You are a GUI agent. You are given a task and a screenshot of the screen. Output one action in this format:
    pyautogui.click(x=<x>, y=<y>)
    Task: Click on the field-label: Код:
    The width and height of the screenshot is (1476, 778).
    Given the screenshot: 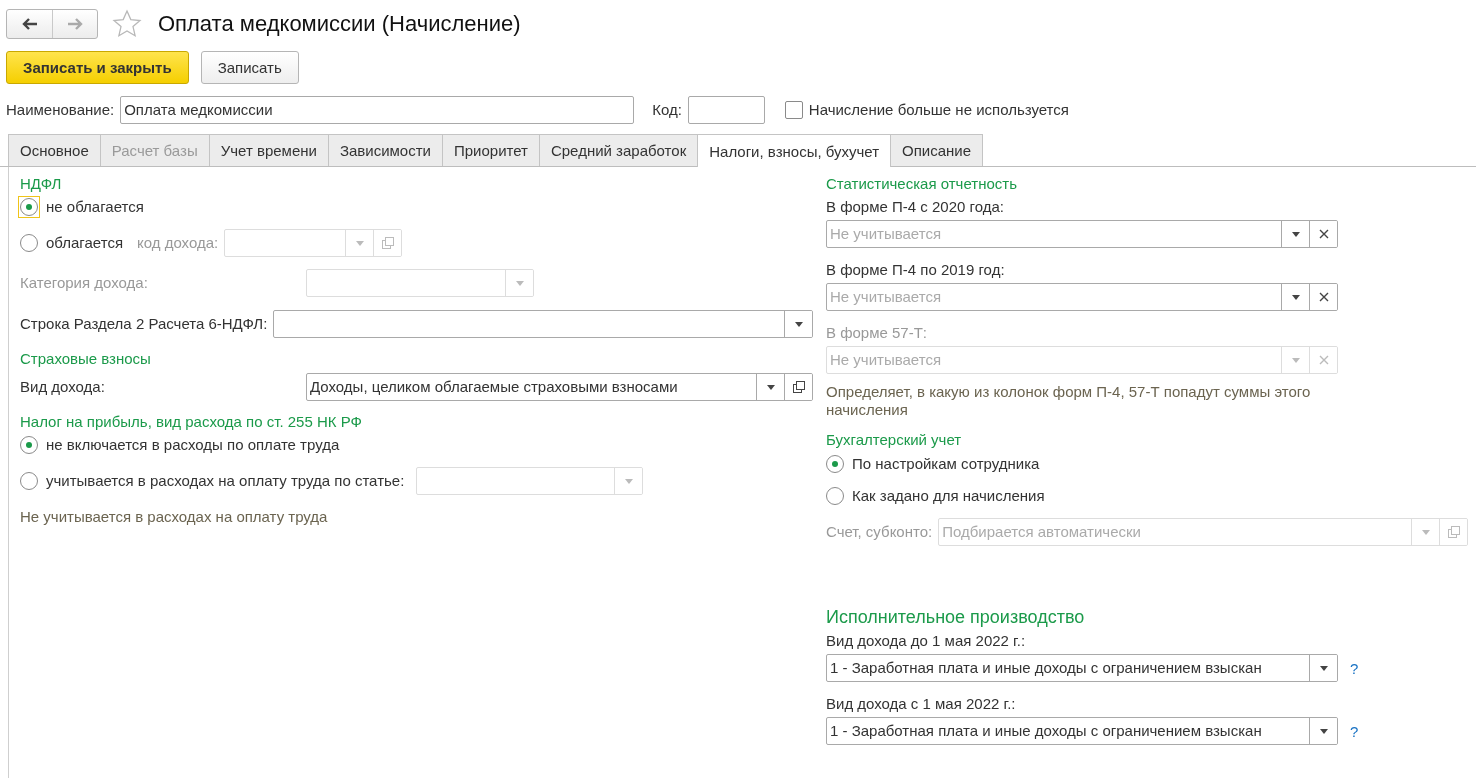 What is the action you would take?
    pyautogui.click(x=667, y=110)
    